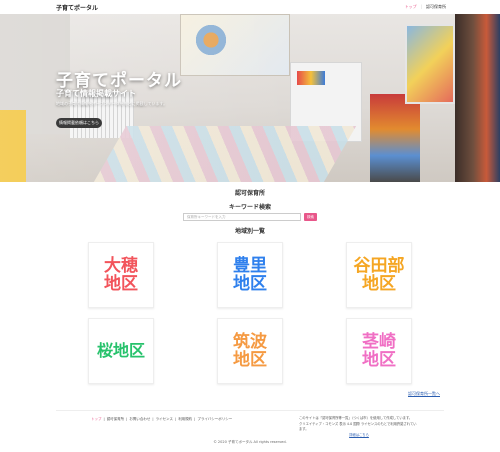  Describe the element at coordinates (112, 103) in the screenshot. I see `hero-description: 地域の子育て情報をオープンデータをもとに掲載しています。` at that location.